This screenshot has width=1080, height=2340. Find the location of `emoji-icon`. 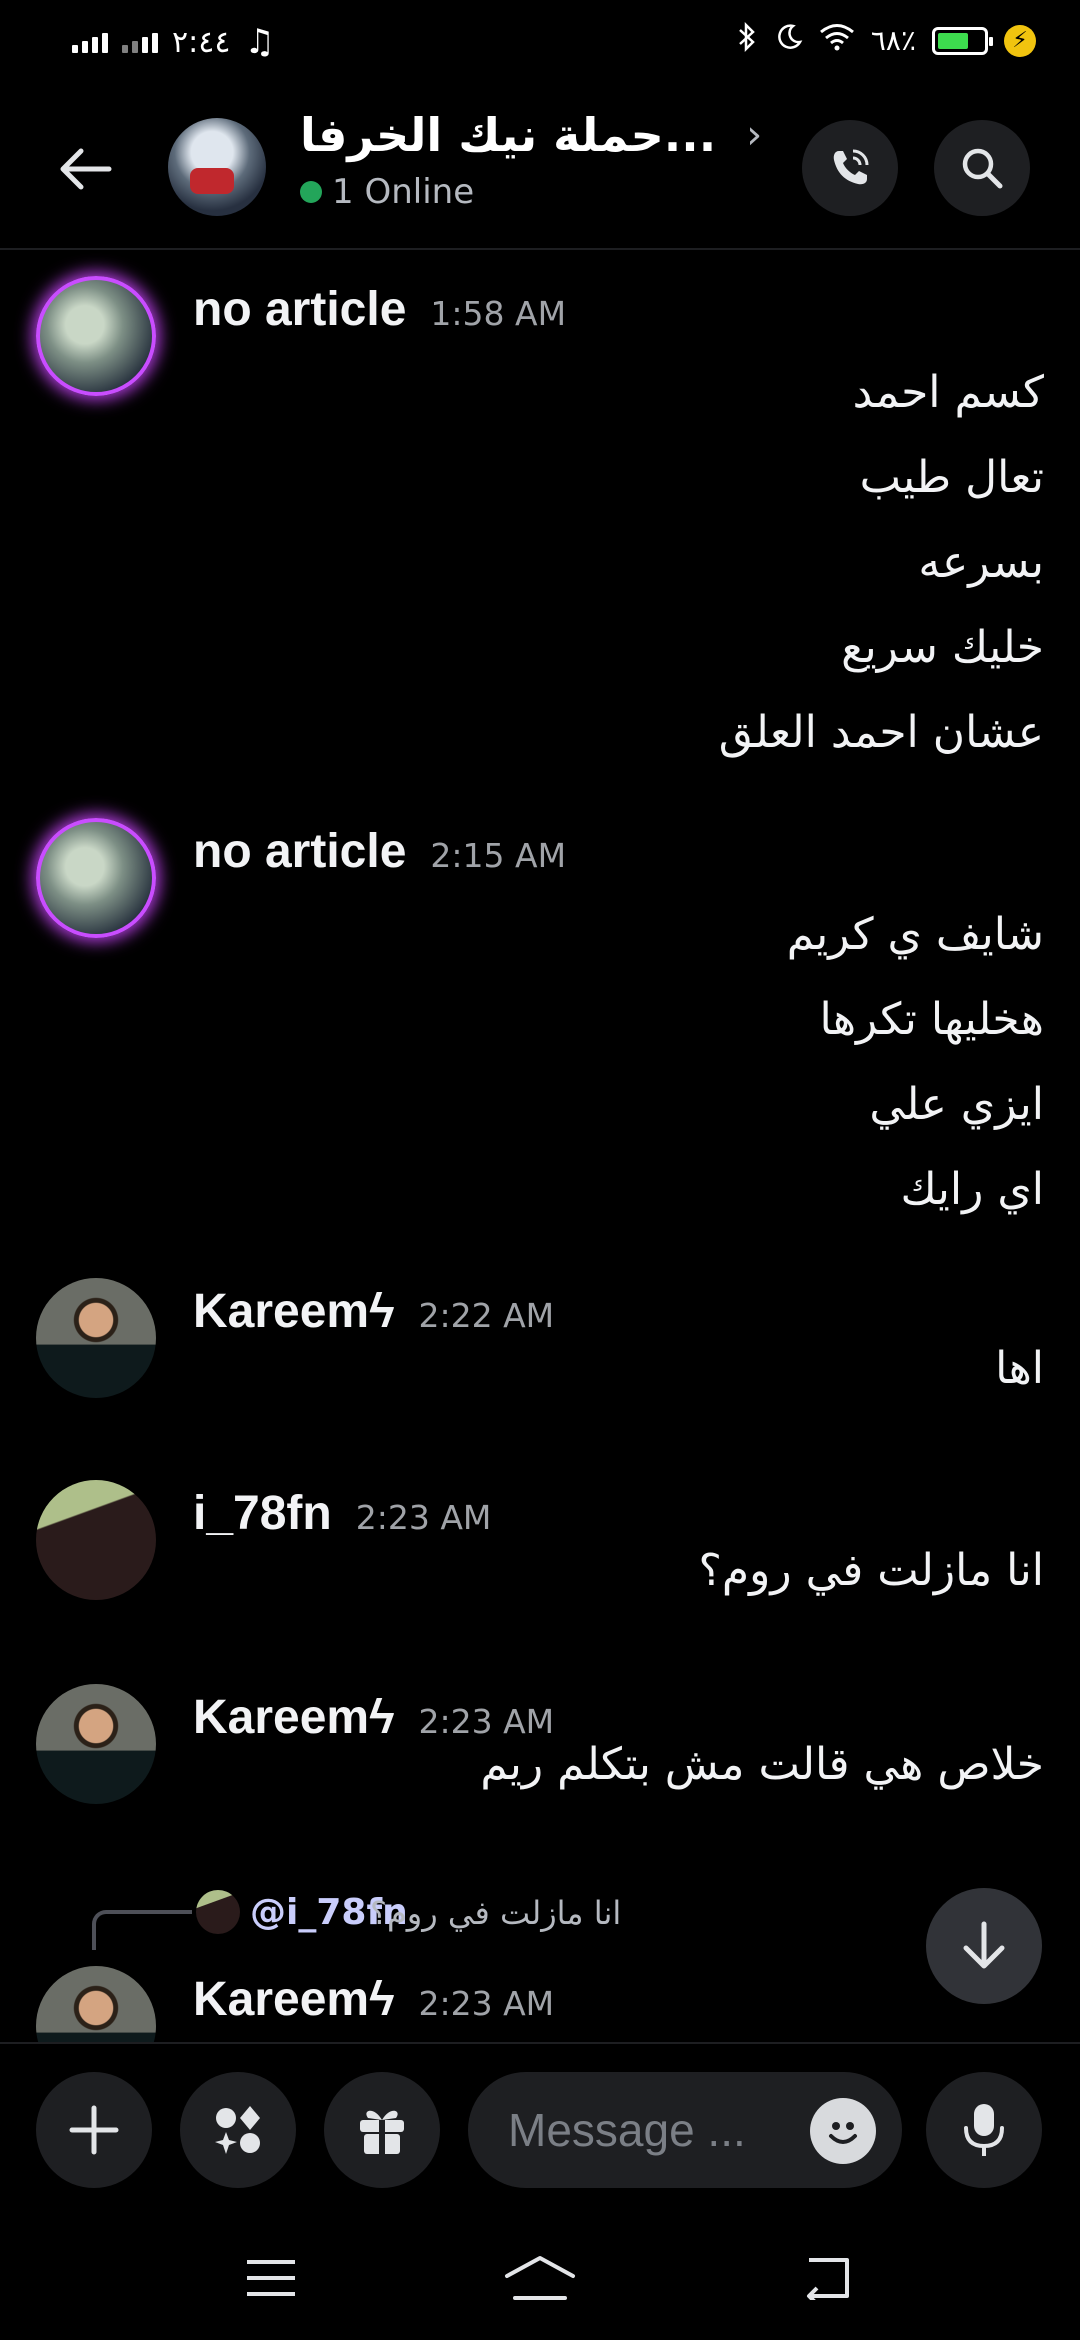

emoji-icon is located at coordinates (843, 2133).